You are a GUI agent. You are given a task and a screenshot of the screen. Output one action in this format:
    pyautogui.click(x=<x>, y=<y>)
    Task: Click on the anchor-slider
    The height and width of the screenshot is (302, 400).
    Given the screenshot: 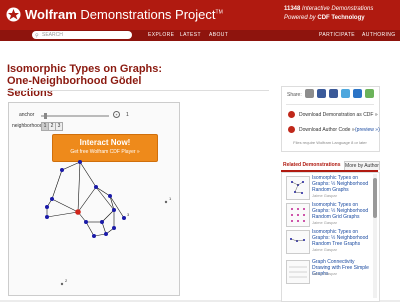 What is the action you would take?
    pyautogui.click(x=75, y=116)
    